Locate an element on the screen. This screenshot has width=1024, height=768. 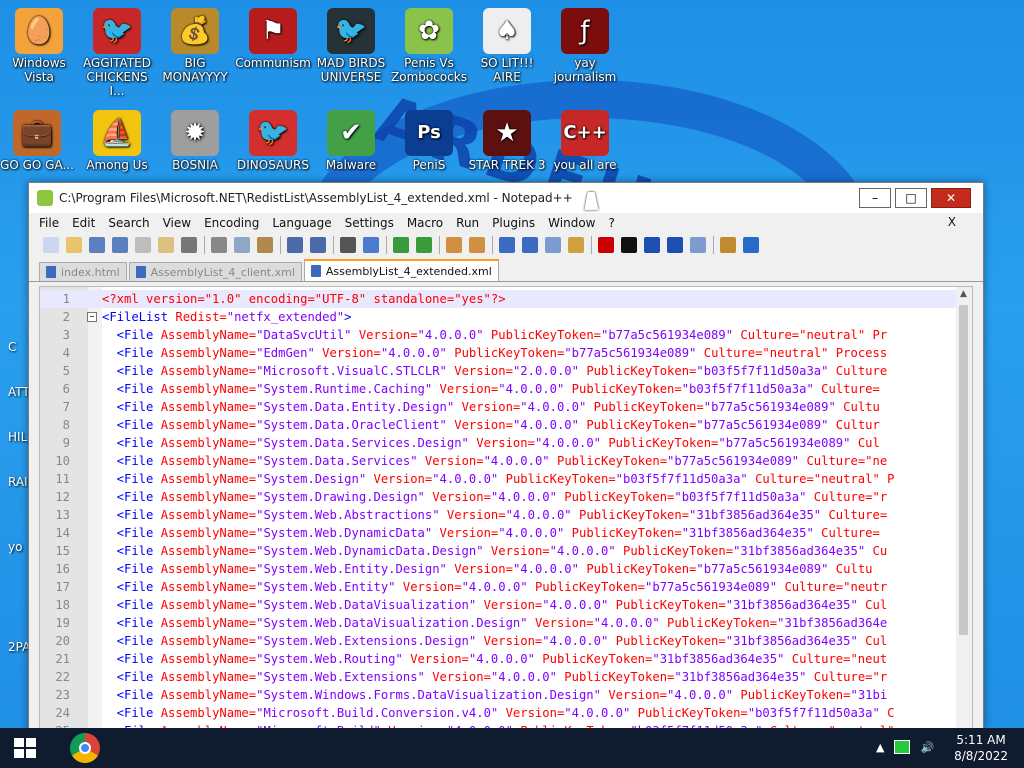
chrome-icon is located at coordinates (85, 748).